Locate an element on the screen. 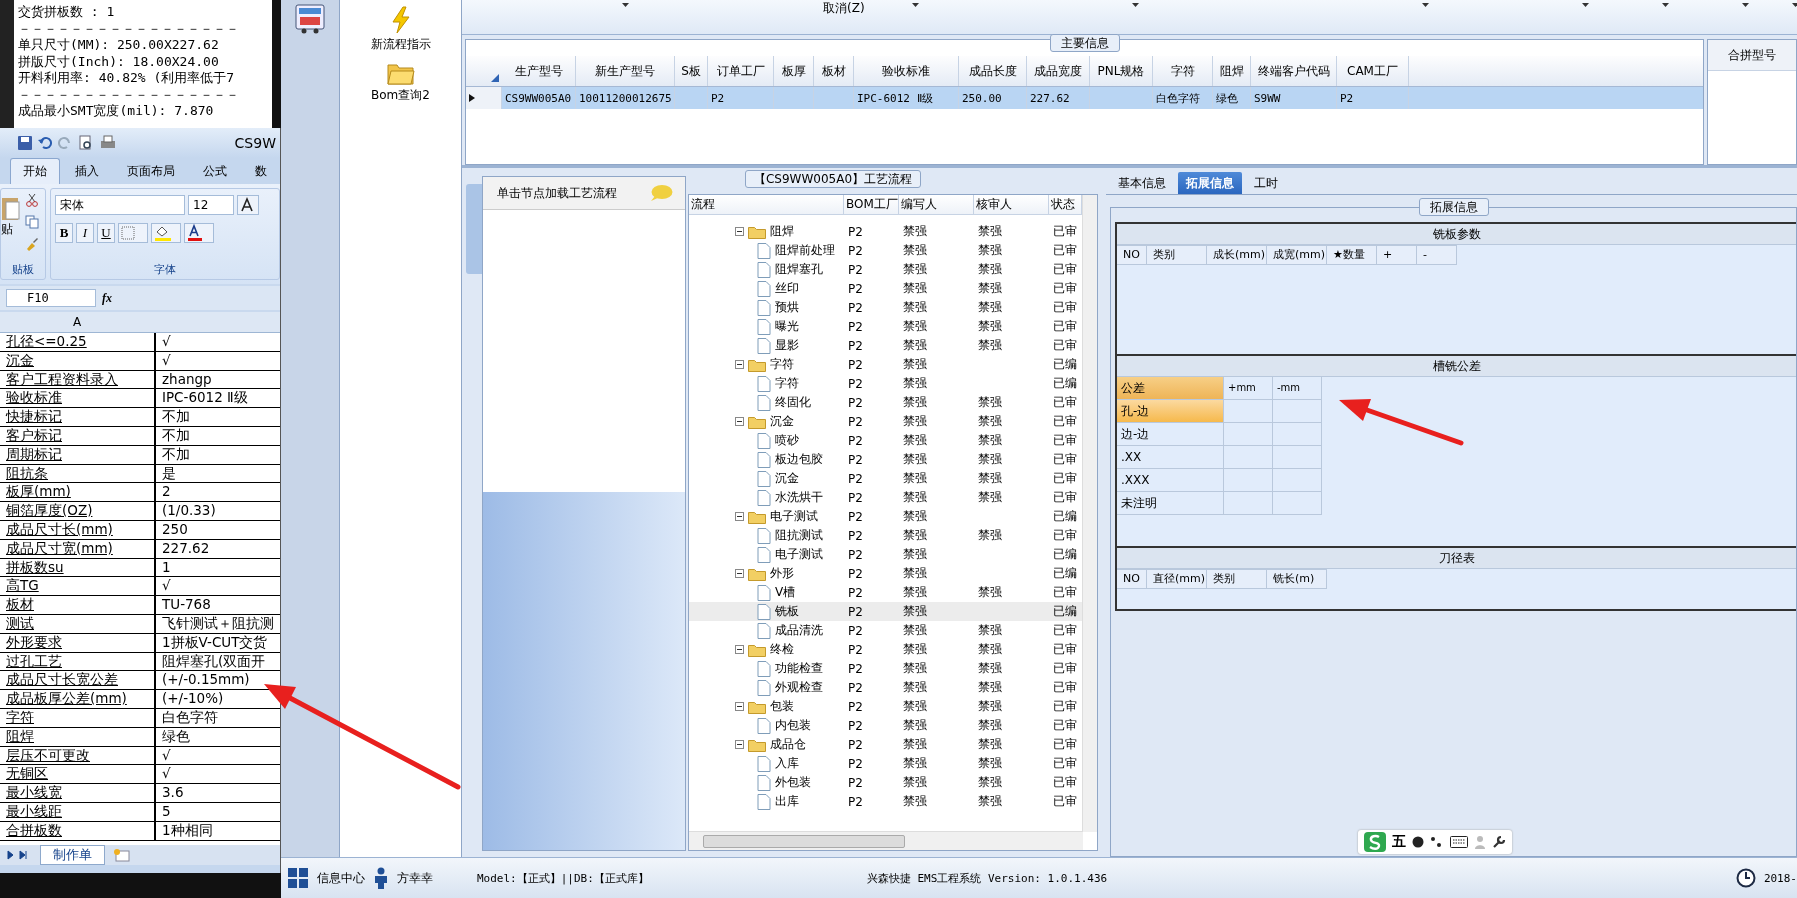 The height and width of the screenshot is (898, 1797). column-header: 板厚 is located at coordinates (794, 71).